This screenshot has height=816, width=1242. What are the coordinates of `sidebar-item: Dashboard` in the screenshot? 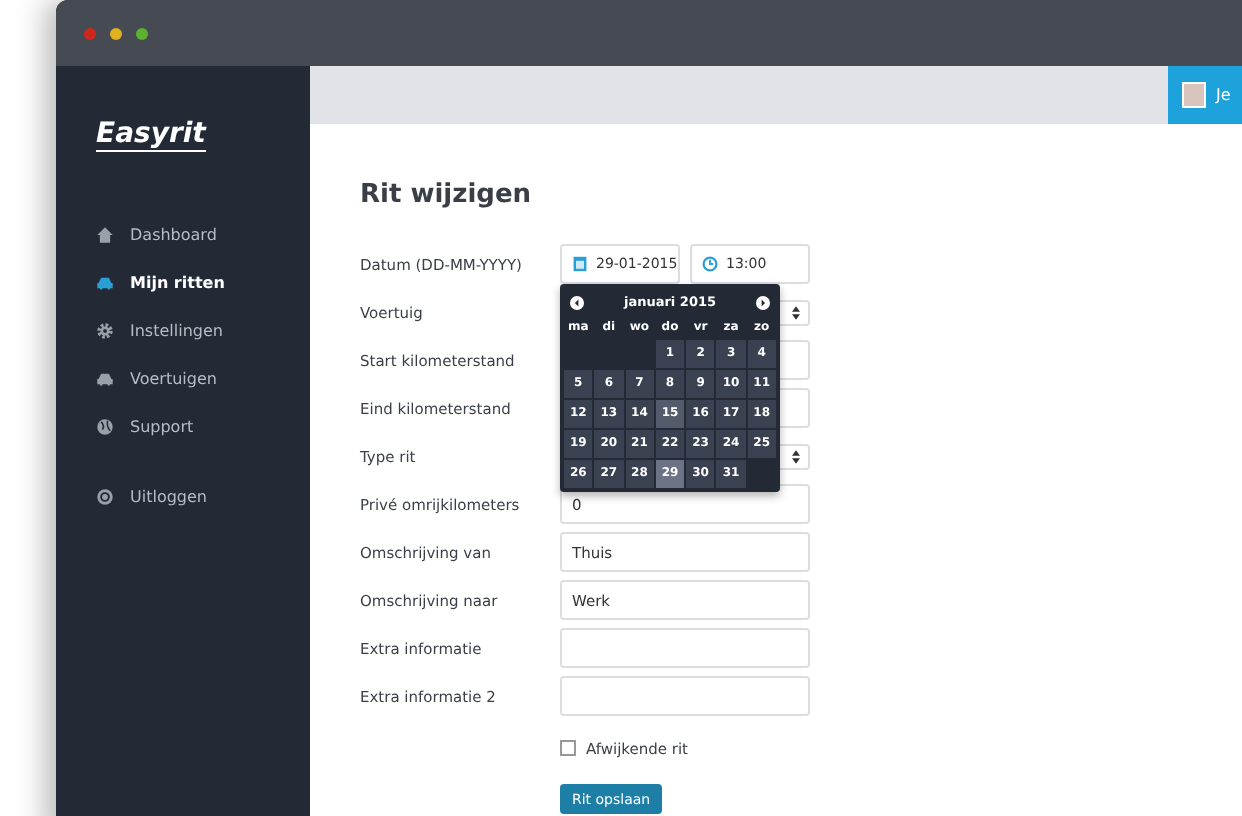 It's located at (156, 235).